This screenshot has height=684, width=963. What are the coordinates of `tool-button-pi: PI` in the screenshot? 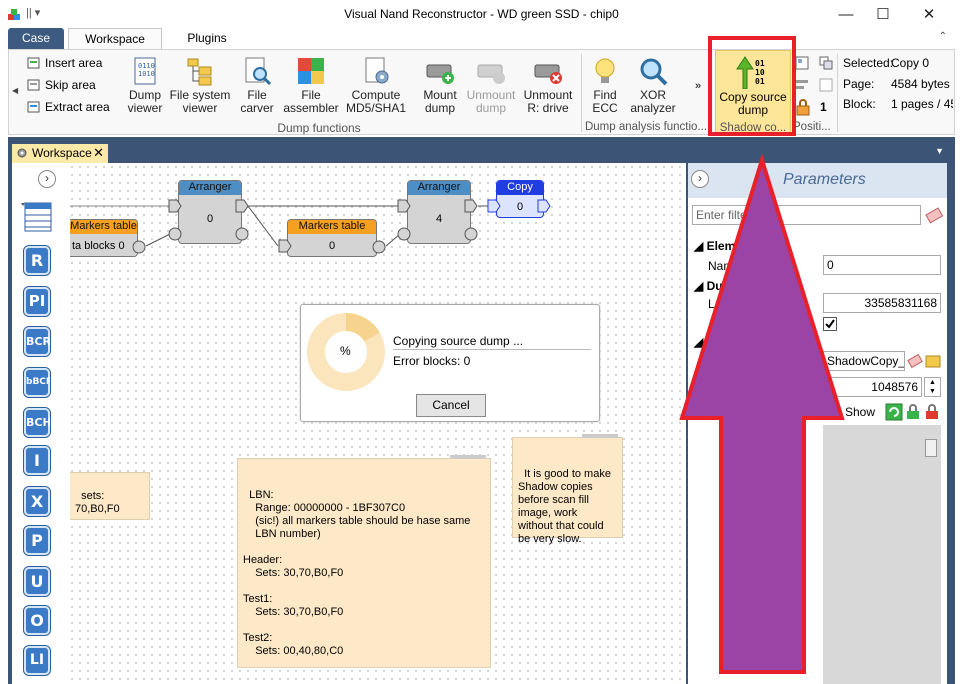 It's located at (37, 301).